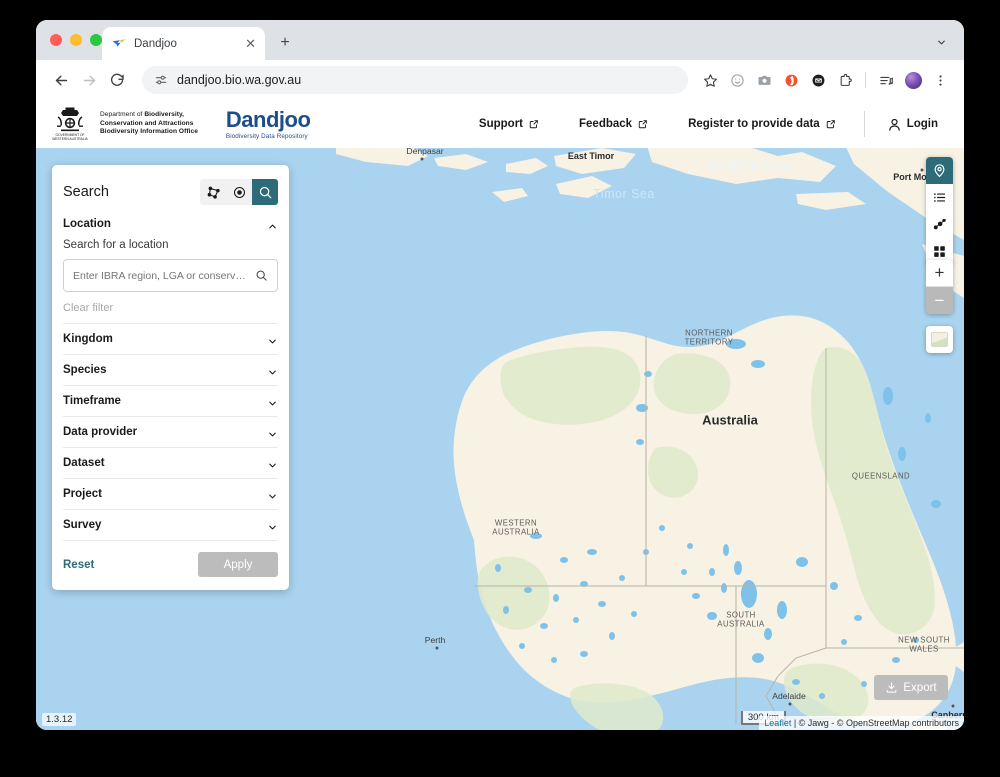 The image size is (1000, 777). What do you see at coordinates (500, 40) in the screenshot?
I see `tab-strip: Dandjoo ✕ +` at bounding box center [500, 40].